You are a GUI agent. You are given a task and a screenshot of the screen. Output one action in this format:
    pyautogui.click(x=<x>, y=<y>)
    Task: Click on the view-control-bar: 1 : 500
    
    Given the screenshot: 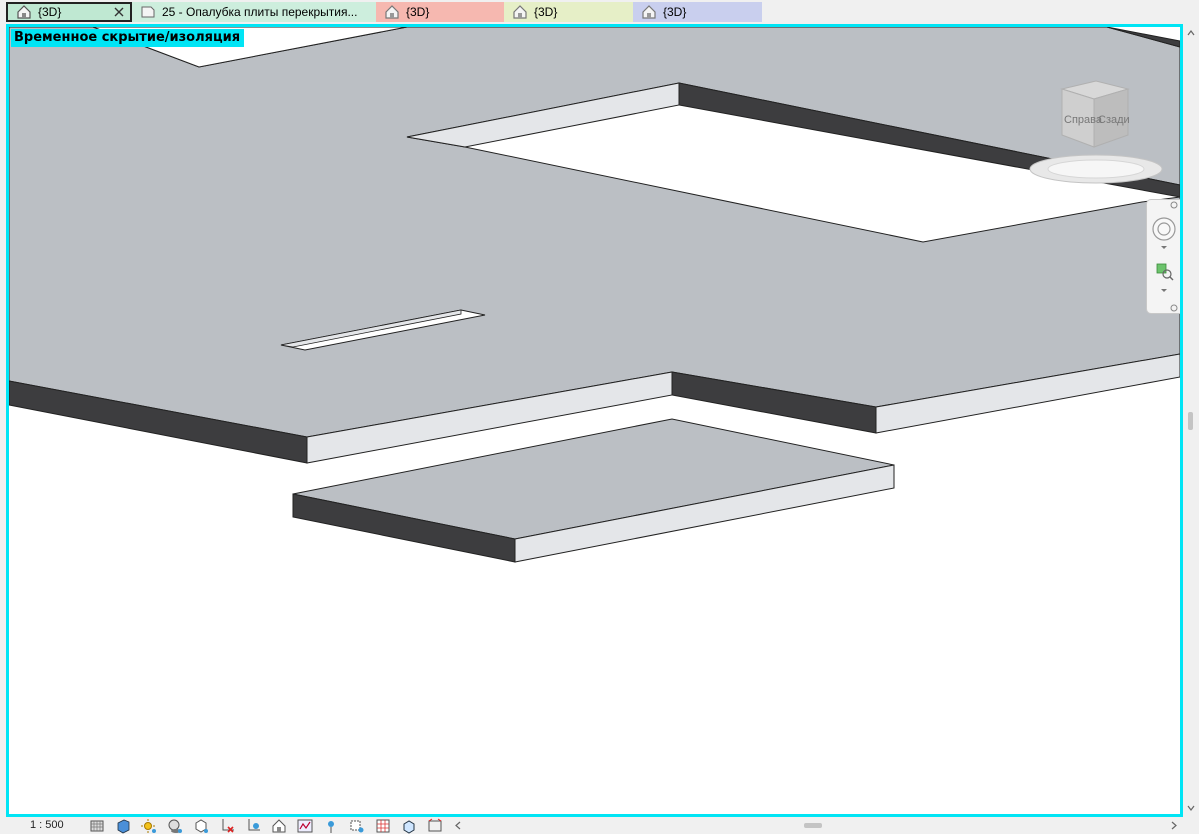 What is the action you would take?
    pyautogui.click(x=599, y=825)
    